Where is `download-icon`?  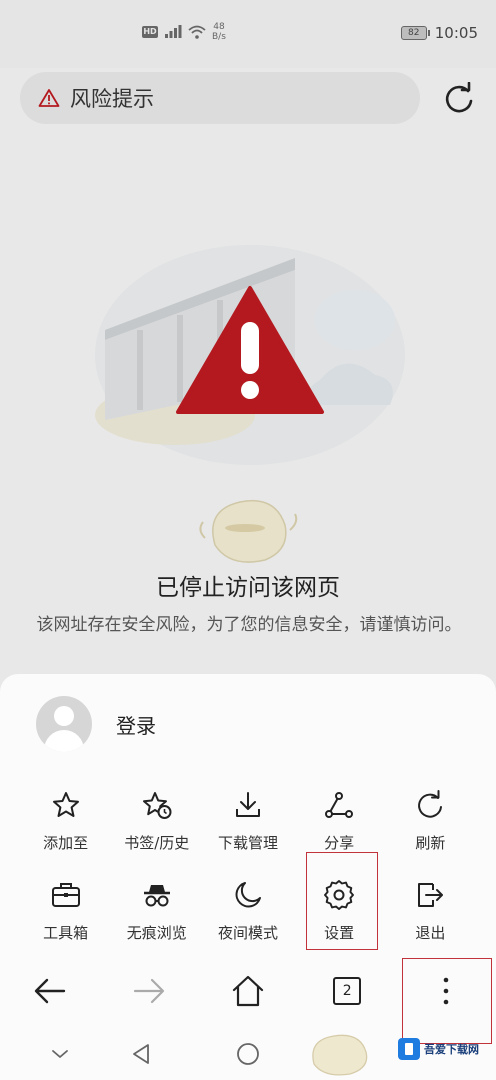 download-icon is located at coordinates (248, 805).